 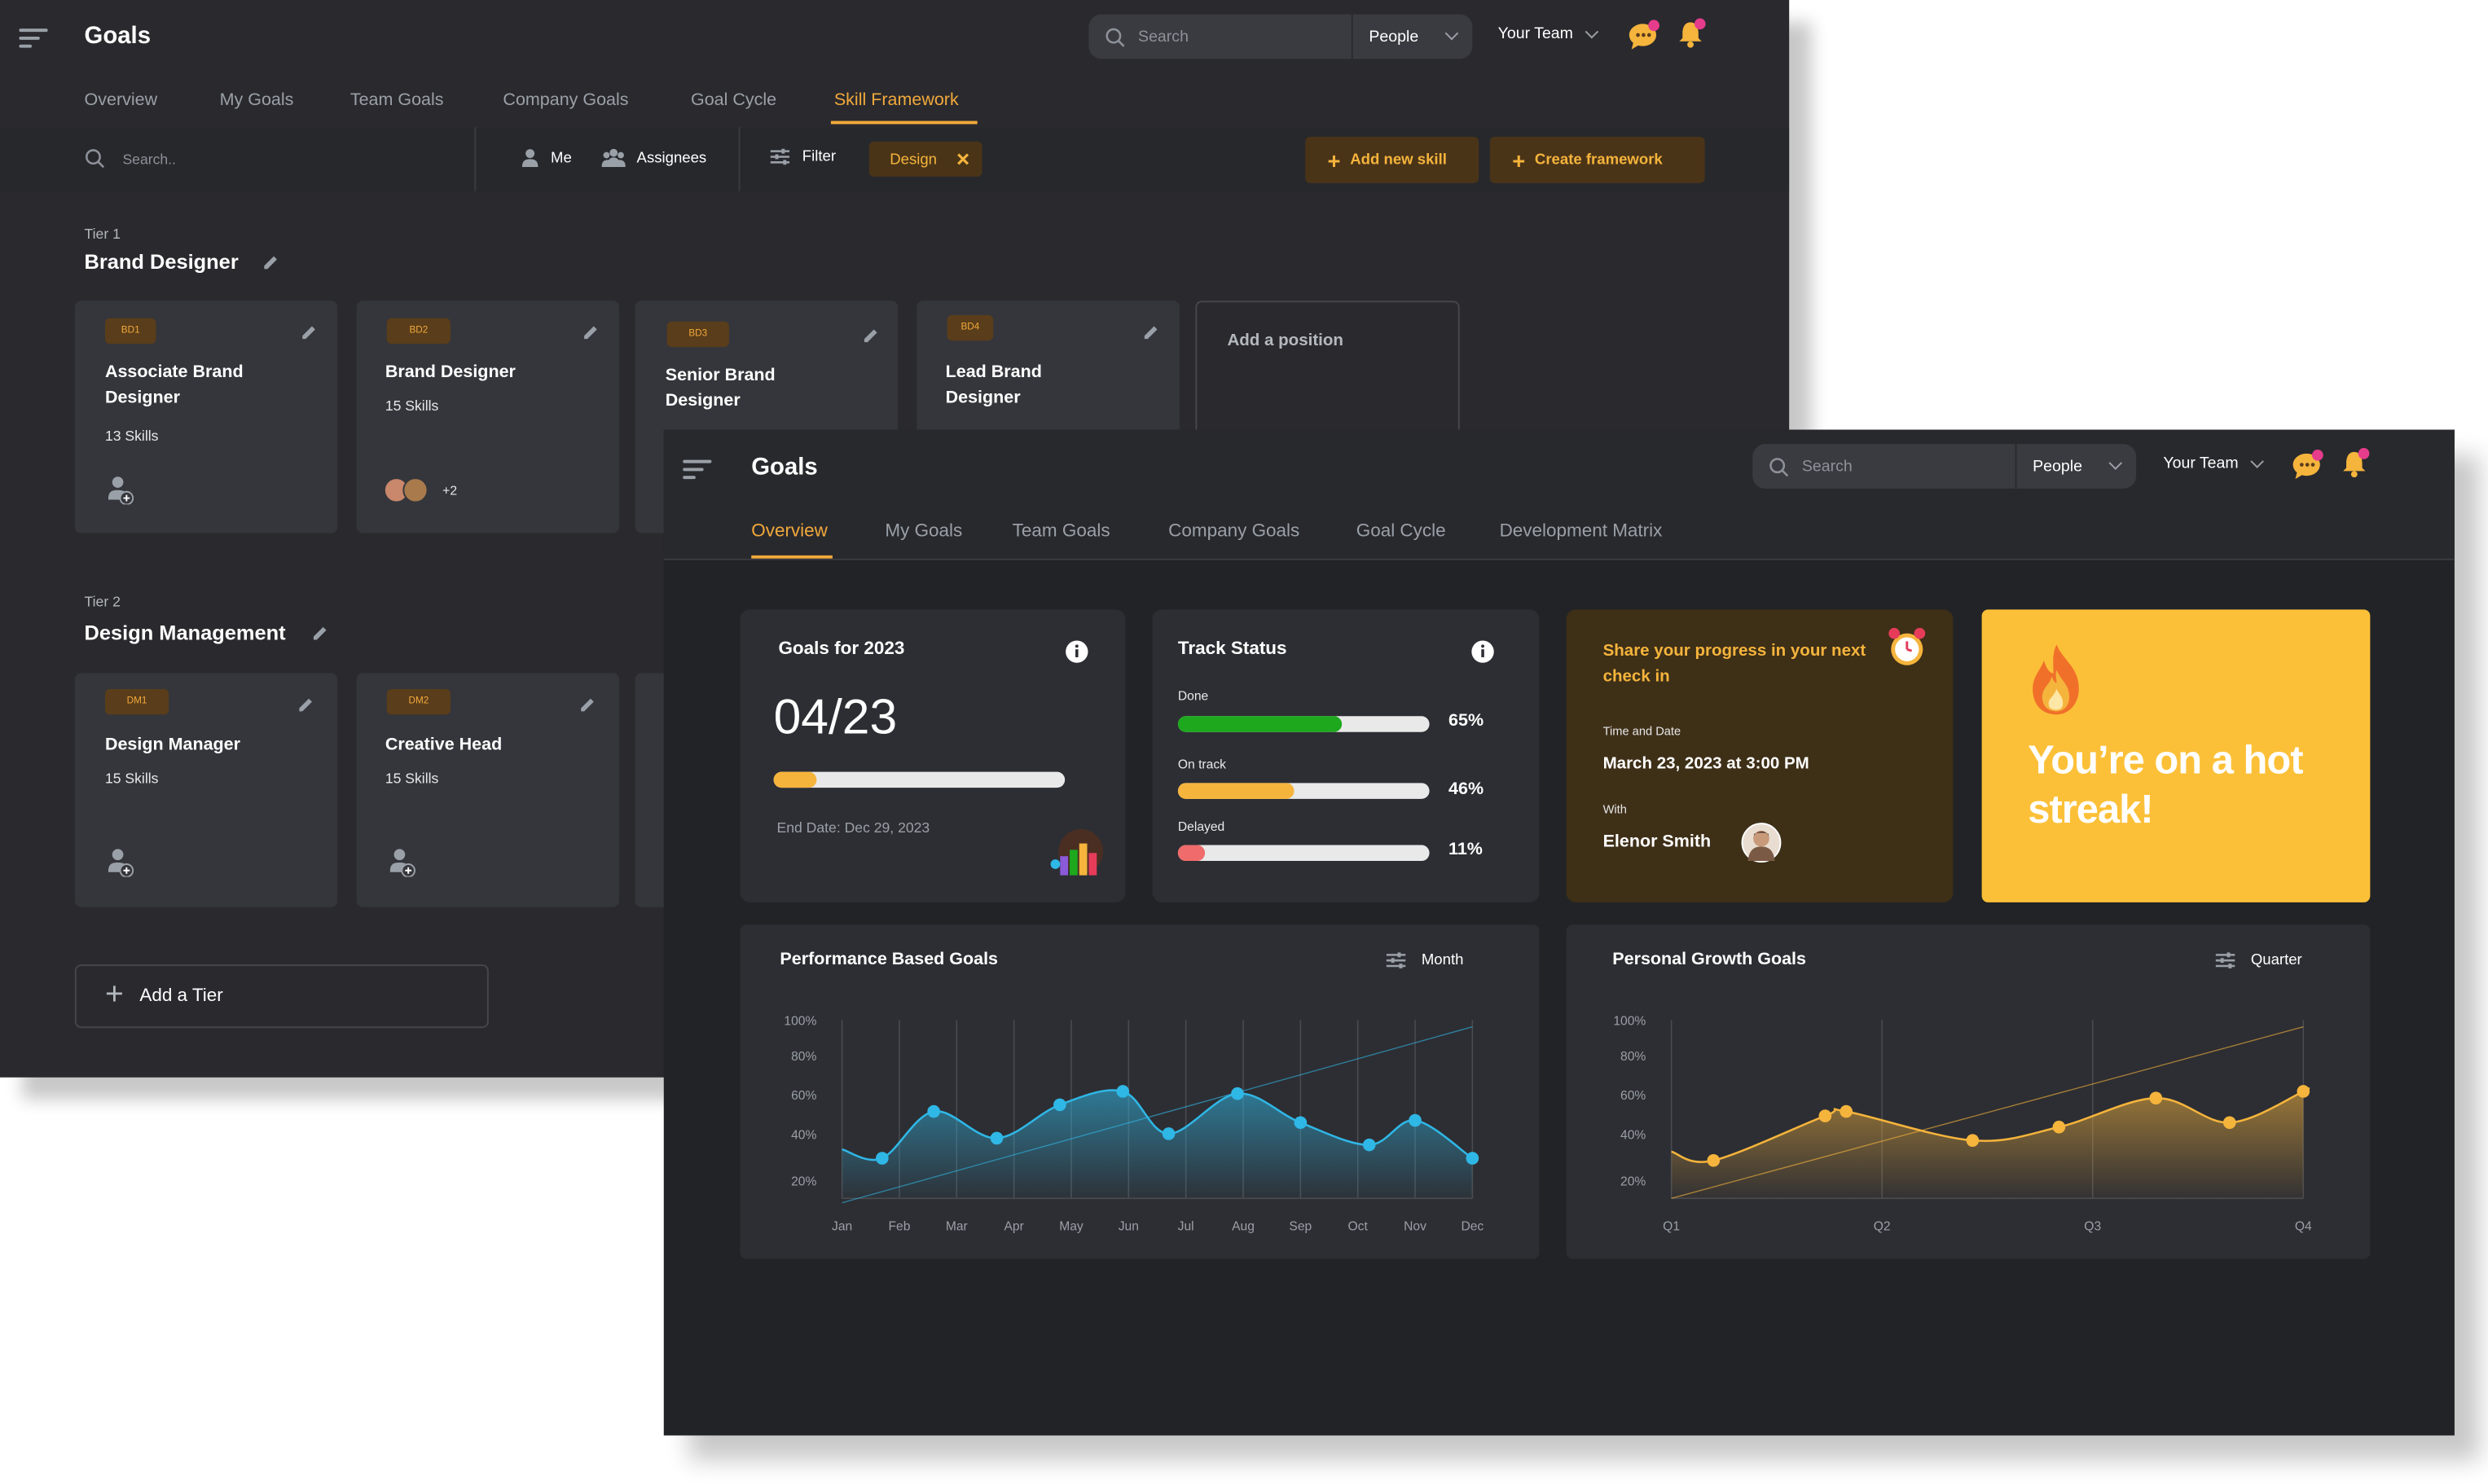 I want to click on assignees-filter: Assignees, so click(x=654, y=158).